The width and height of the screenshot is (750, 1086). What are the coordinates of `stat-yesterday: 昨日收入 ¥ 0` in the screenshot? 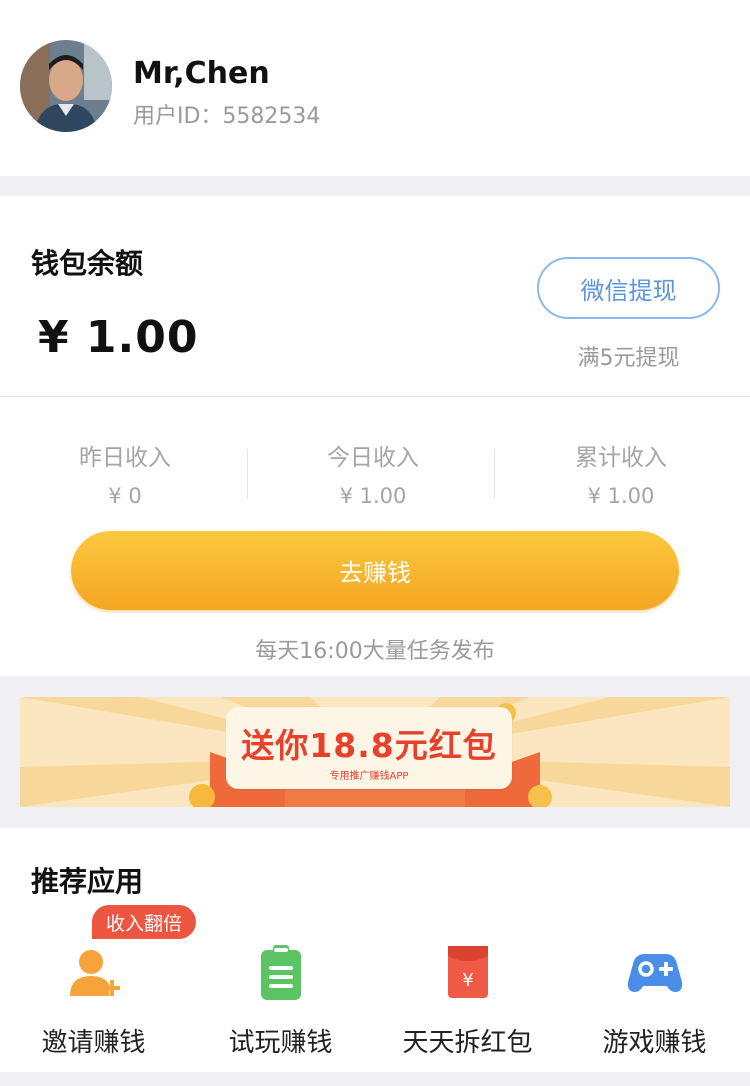 It's located at (125, 473).